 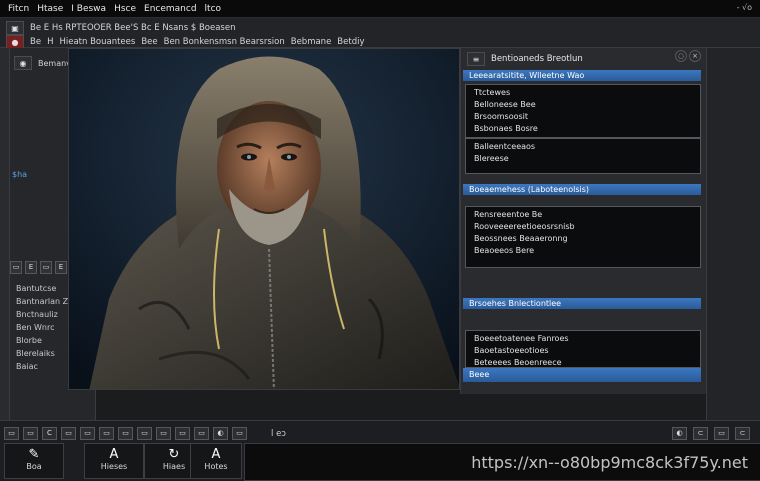 What do you see at coordinates (42, 288) in the screenshot?
I see `list-item: Bantutcse` at bounding box center [42, 288].